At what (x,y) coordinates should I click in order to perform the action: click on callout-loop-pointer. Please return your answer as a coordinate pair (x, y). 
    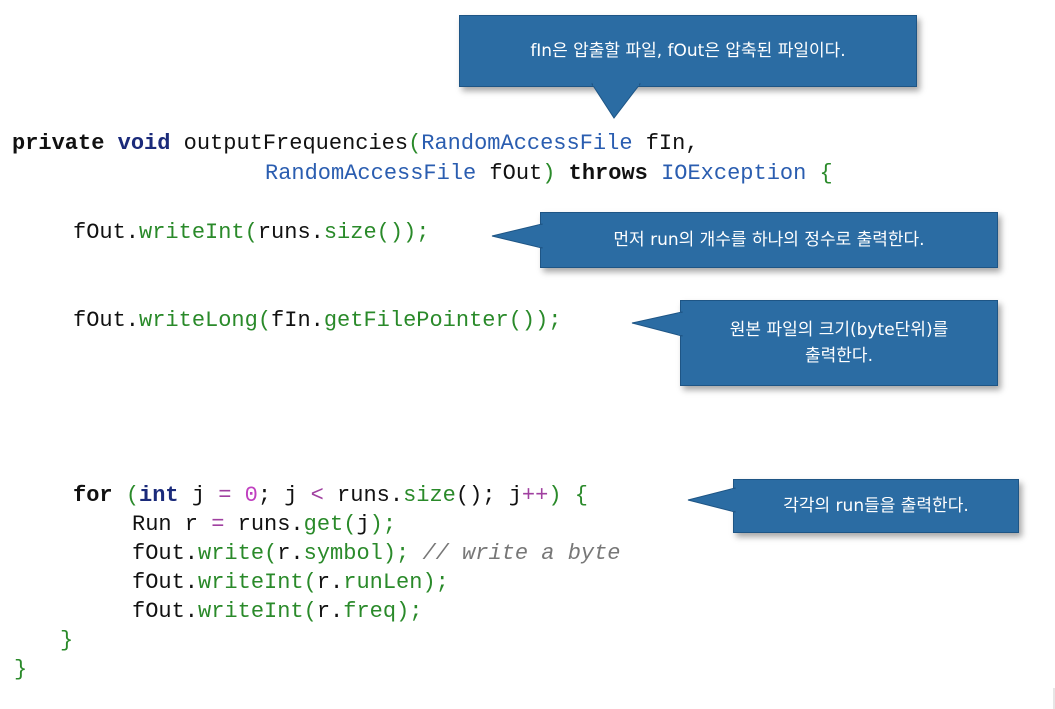
    Looking at the image, I should click on (712, 500).